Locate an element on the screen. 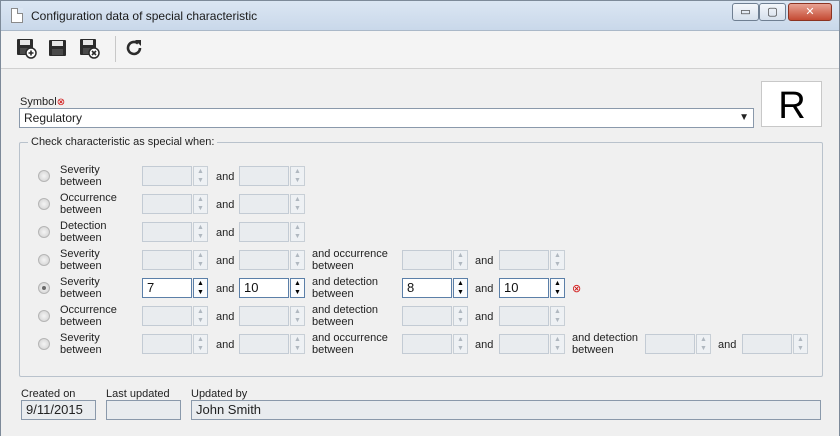 Image resolution: width=840 pixels, height=436 pixels. criteria-row-label: Detection between is located at coordinates (83, 232).